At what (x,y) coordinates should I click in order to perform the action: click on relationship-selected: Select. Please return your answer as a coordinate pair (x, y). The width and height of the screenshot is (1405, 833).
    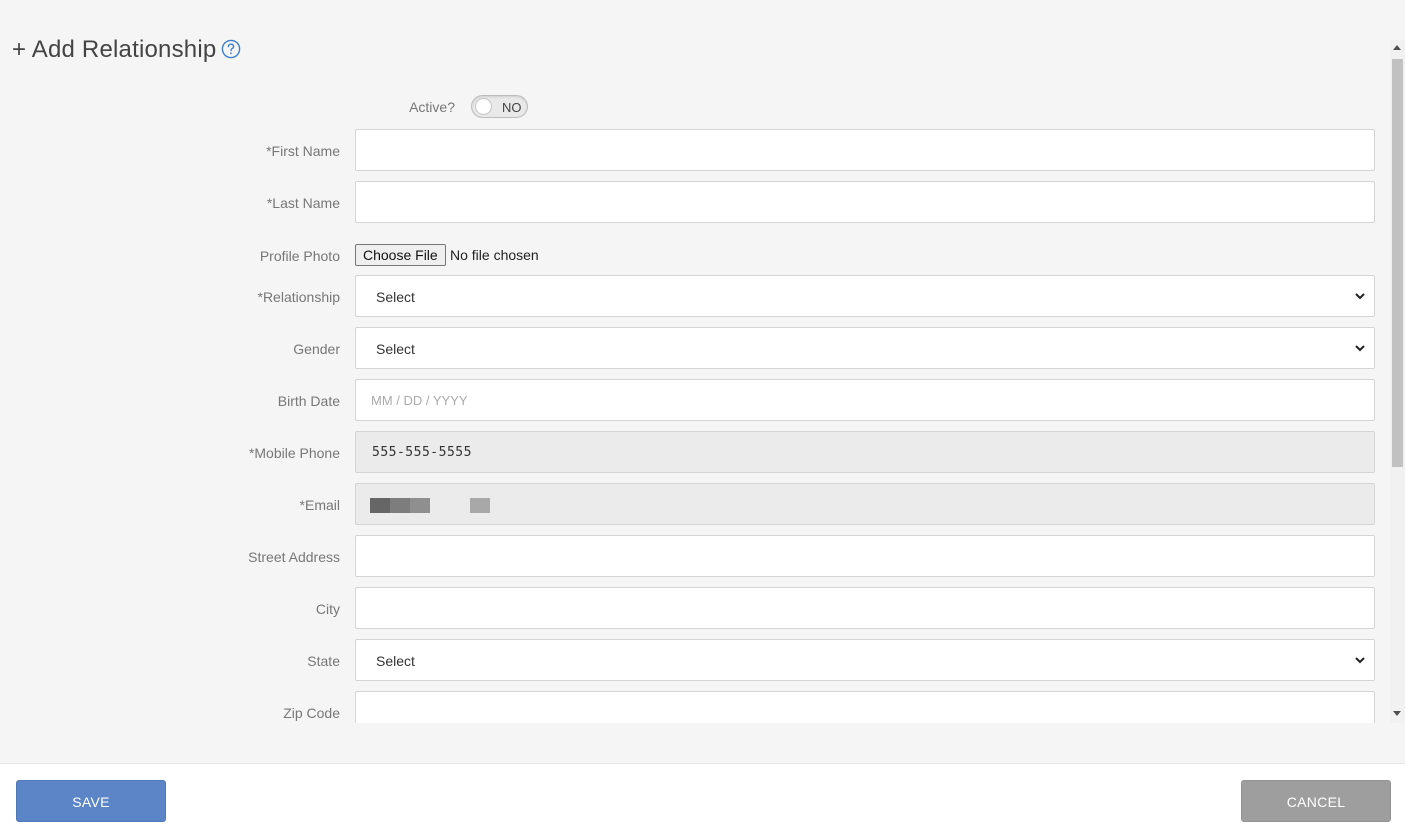
    Looking at the image, I should click on (395, 297).